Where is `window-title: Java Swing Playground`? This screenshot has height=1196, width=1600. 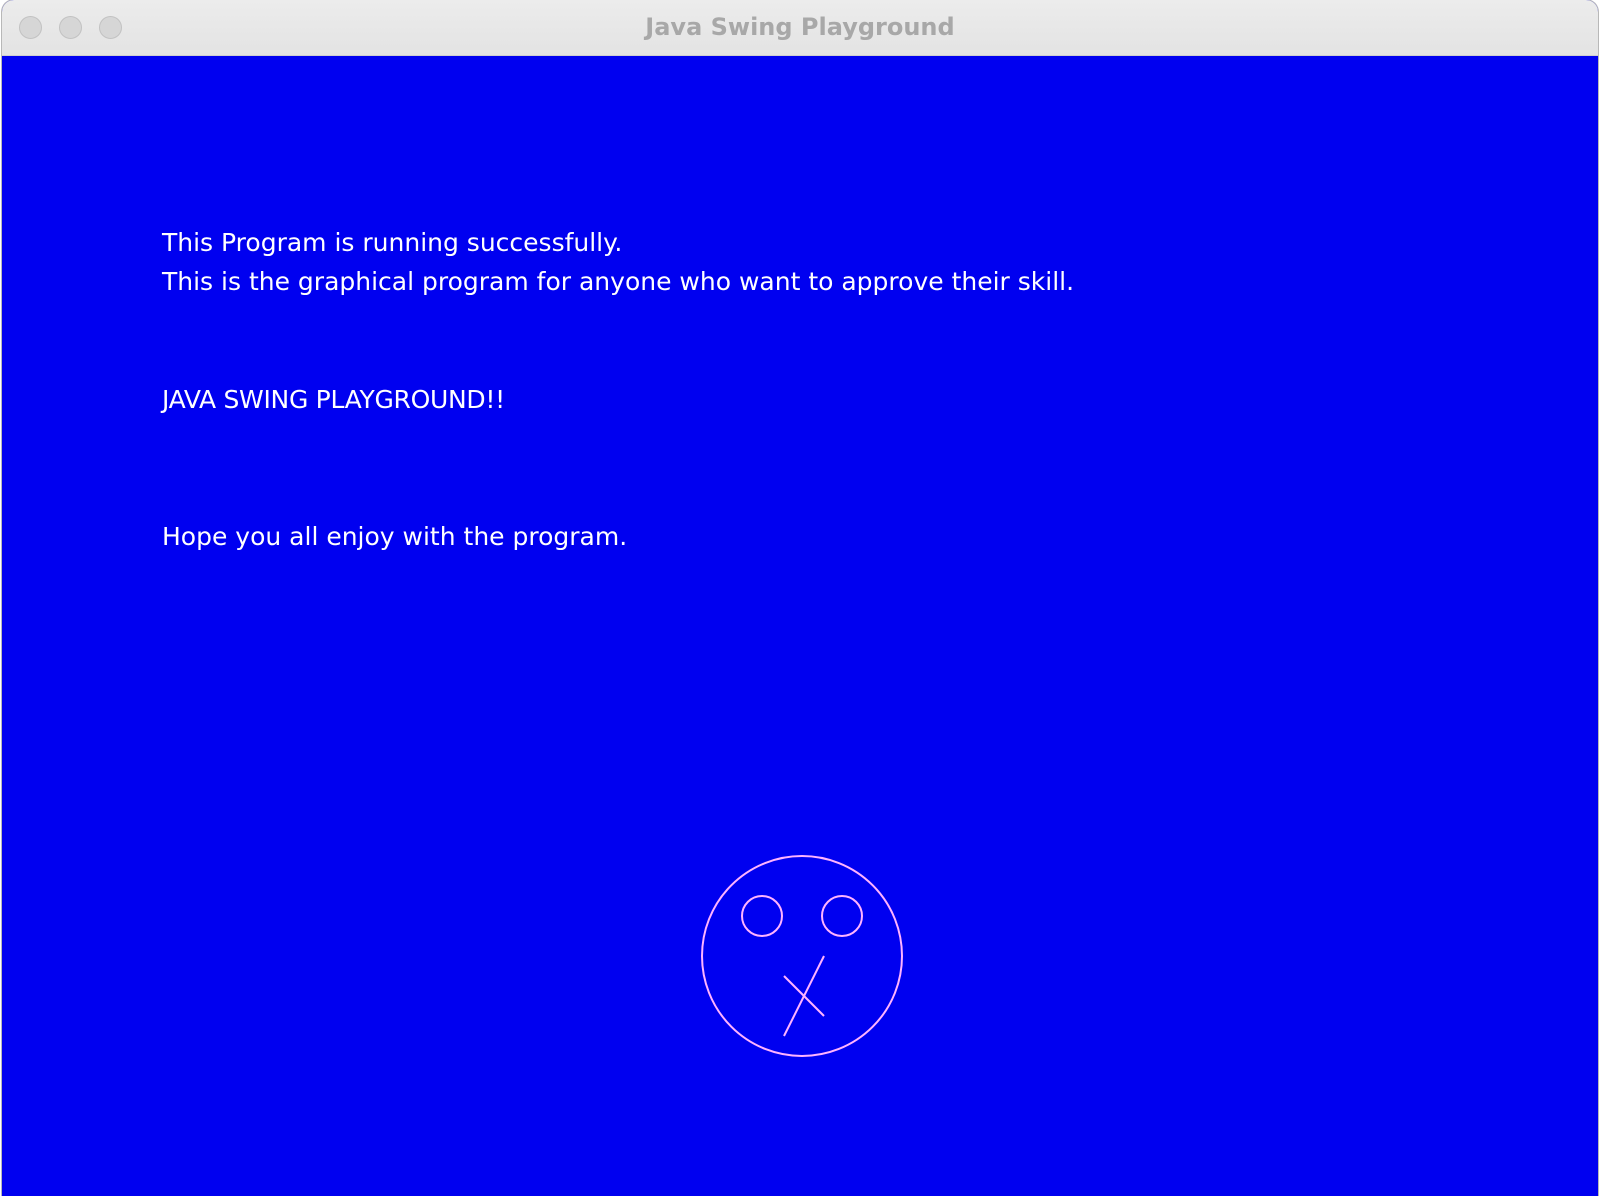 window-title: Java Swing Playground is located at coordinates (800, 27).